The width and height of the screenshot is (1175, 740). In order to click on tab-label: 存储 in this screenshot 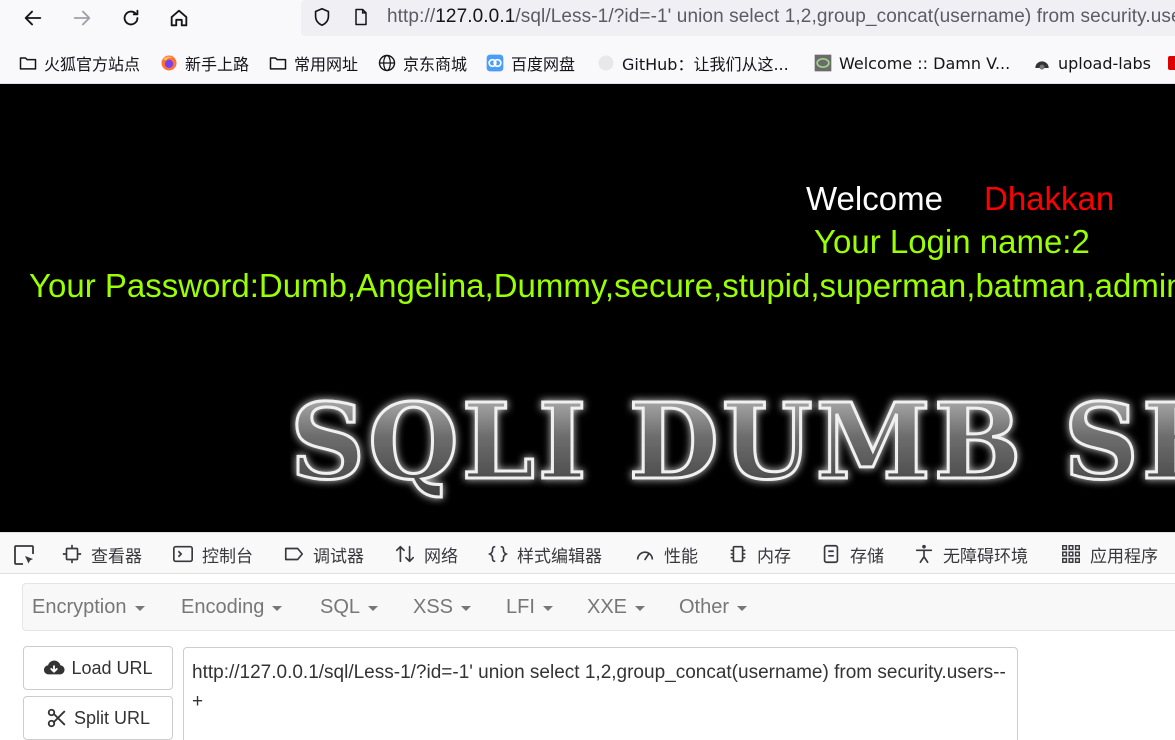, I will do `click(867, 556)`.